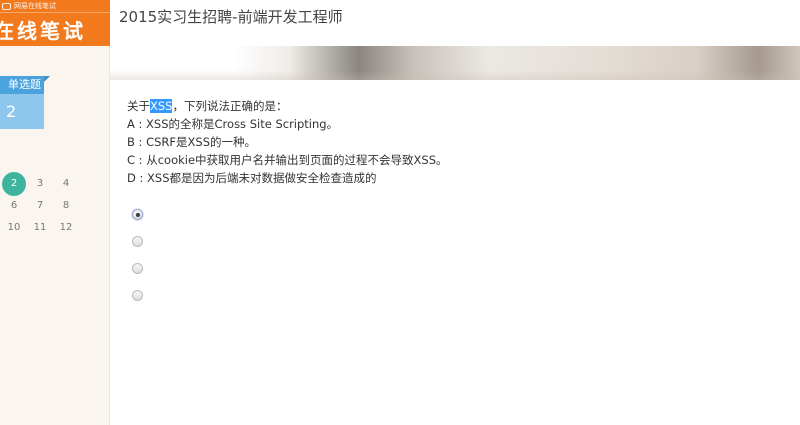 Image resolution: width=800 pixels, height=425 pixels. What do you see at coordinates (233, 124) in the screenshot?
I see `option-a-text: A : XSS的全称是Cross Site Scripting。` at bounding box center [233, 124].